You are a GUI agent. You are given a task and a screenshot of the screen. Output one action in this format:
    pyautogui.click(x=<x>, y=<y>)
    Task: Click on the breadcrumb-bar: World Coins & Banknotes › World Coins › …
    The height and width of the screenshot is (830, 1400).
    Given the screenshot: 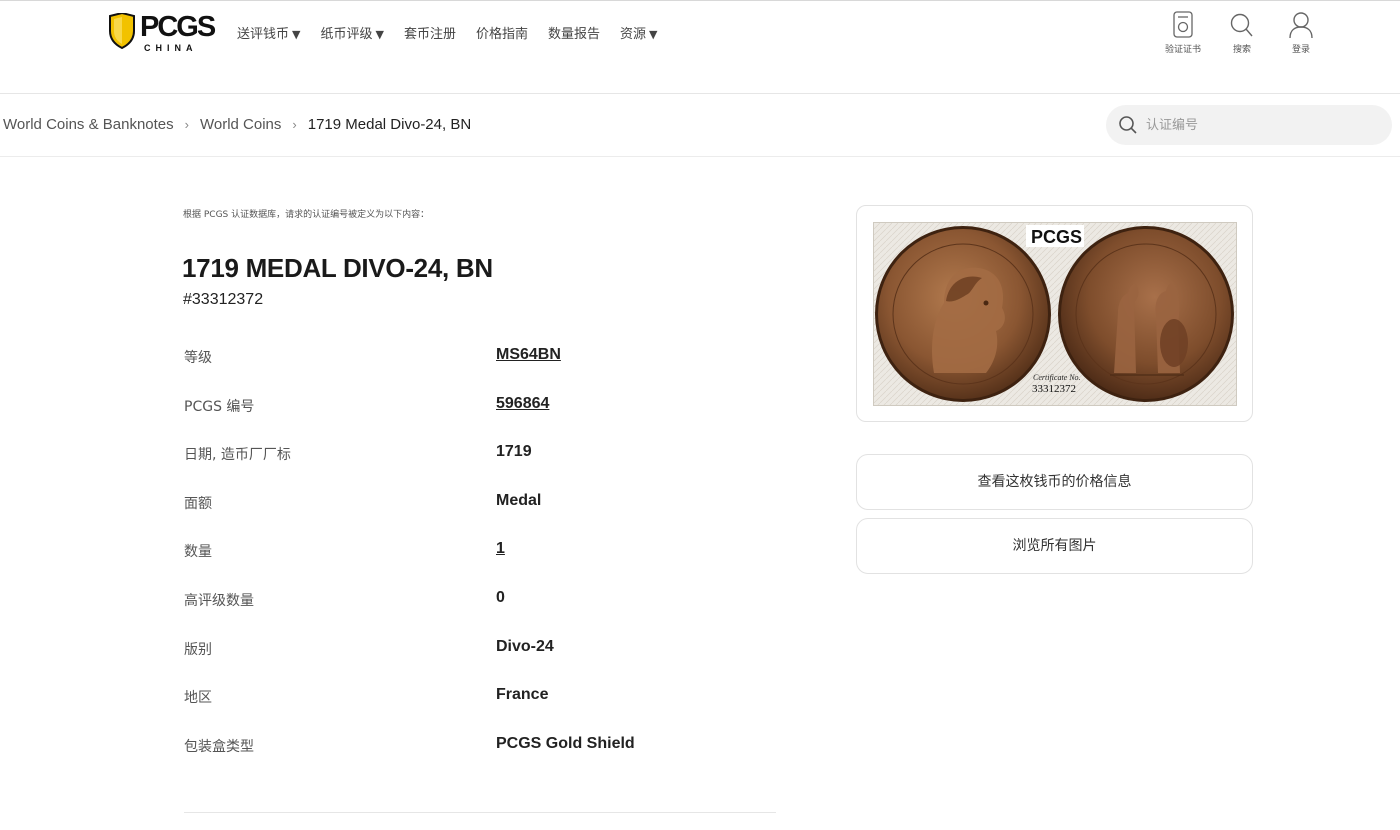 What is the action you would take?
    pyautogui.click(x=700, y=125)
    